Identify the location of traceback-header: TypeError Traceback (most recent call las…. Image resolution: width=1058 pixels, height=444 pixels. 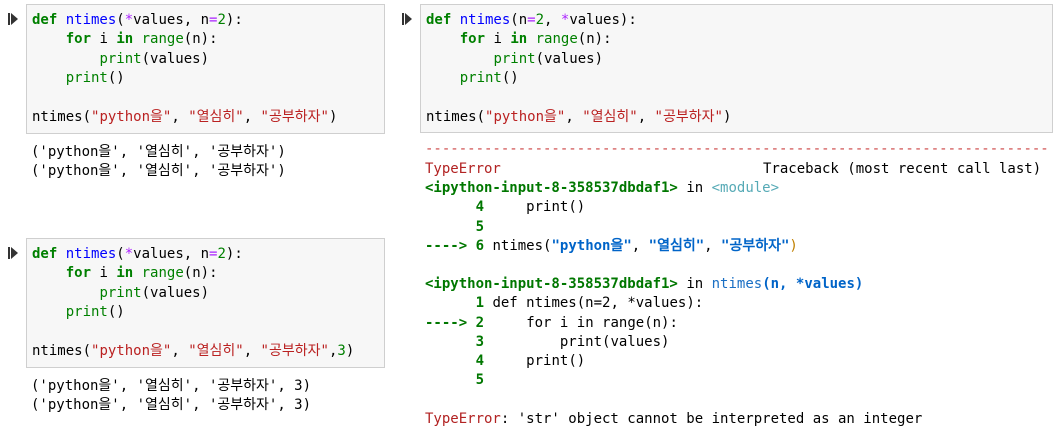
(740, 169).